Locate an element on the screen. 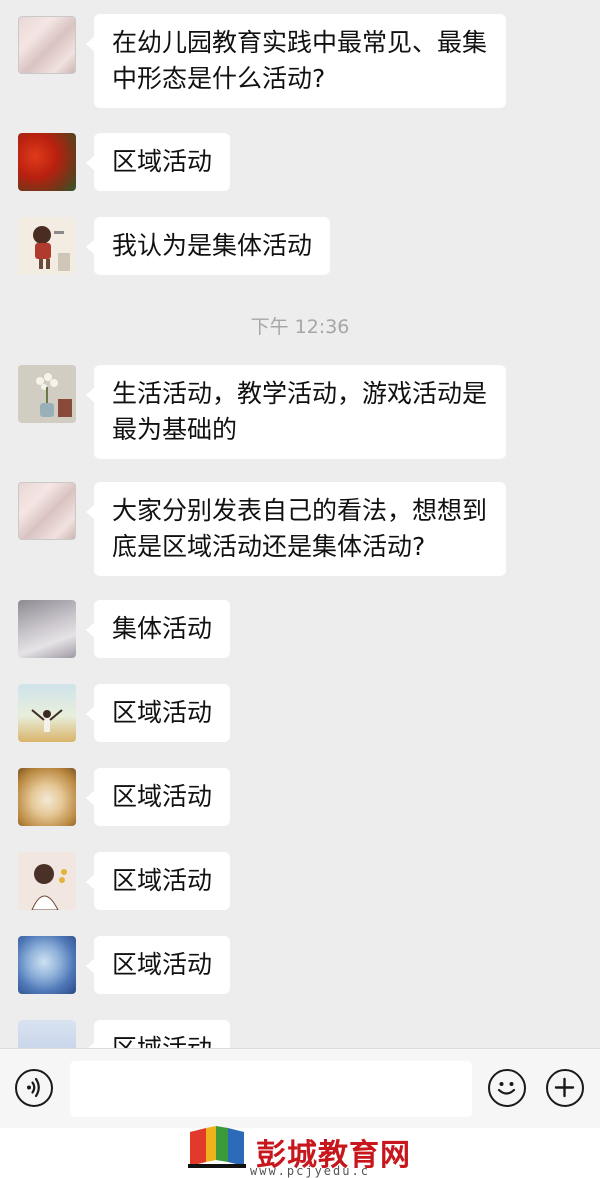 The height and width of the screenshot is (1178, 600). emoji-icon is located at coordinates (506, 1088).